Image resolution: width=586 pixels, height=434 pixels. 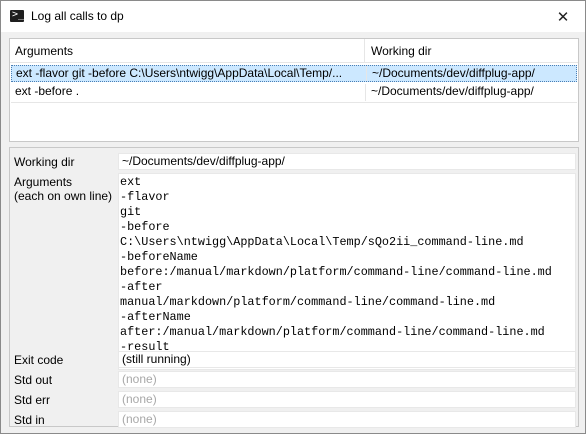 I want to click on std-err-field: (none), so click(x=347, y=399).